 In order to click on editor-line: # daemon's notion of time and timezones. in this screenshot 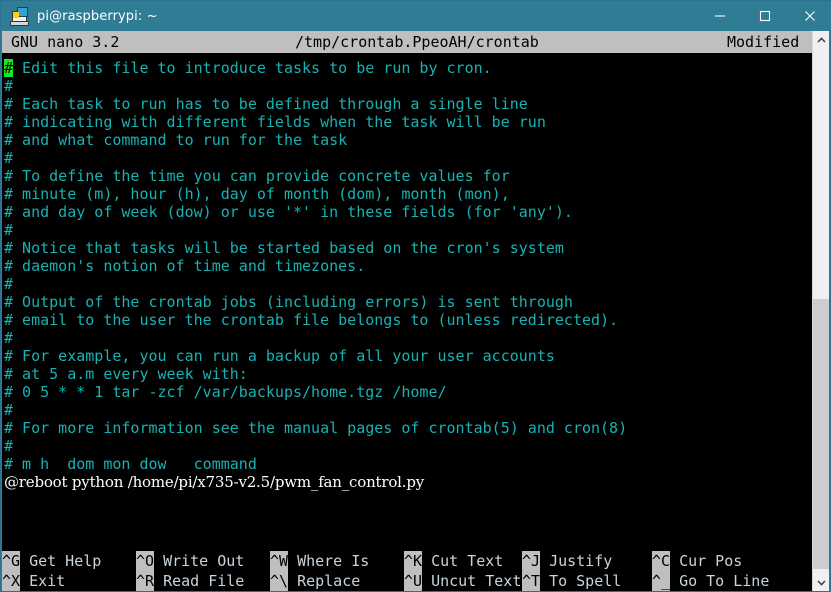, I will do `click(185, 266)`.